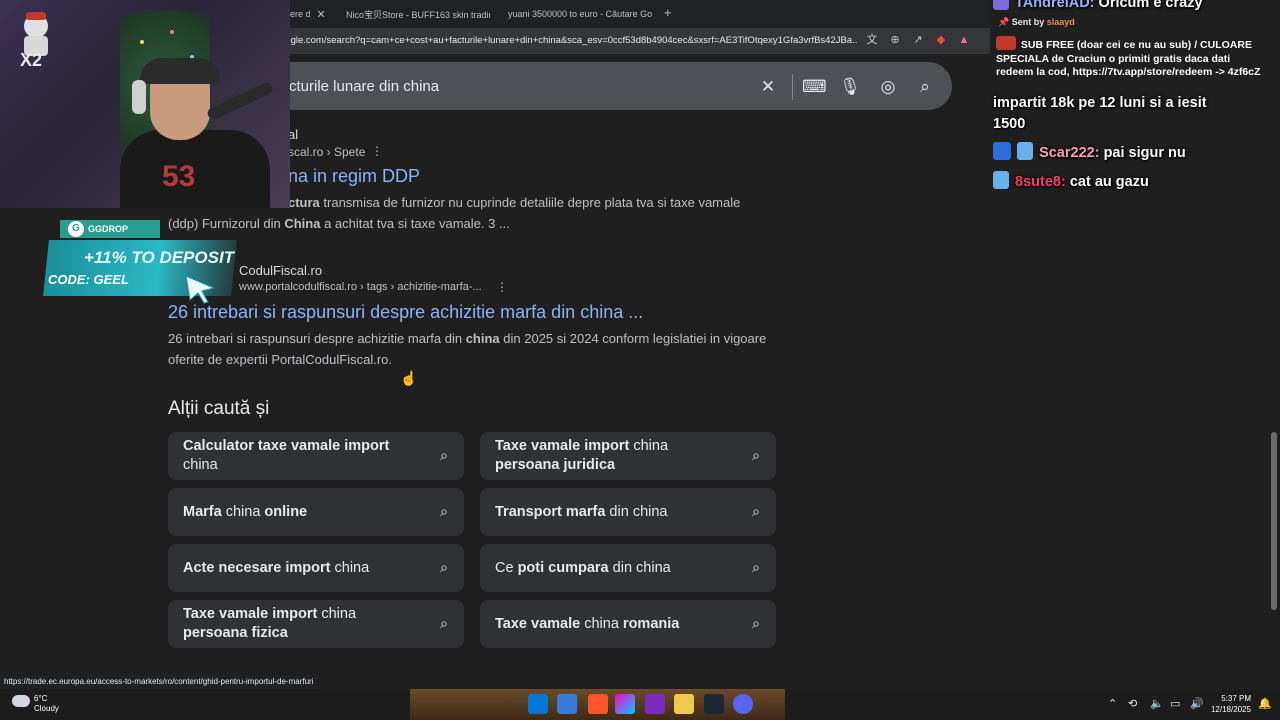 This screenshot has width=1280, height=720. I want to click on hand-cursor-icon: ☝, so click(409, 378).